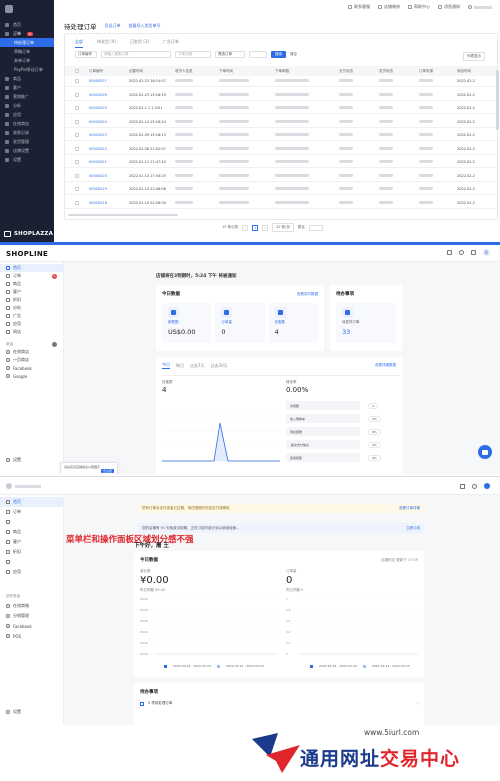  Describe the element at coordinates (27, 159) in the screenshot. I see `sidebar-item-15: 设置` at that location.